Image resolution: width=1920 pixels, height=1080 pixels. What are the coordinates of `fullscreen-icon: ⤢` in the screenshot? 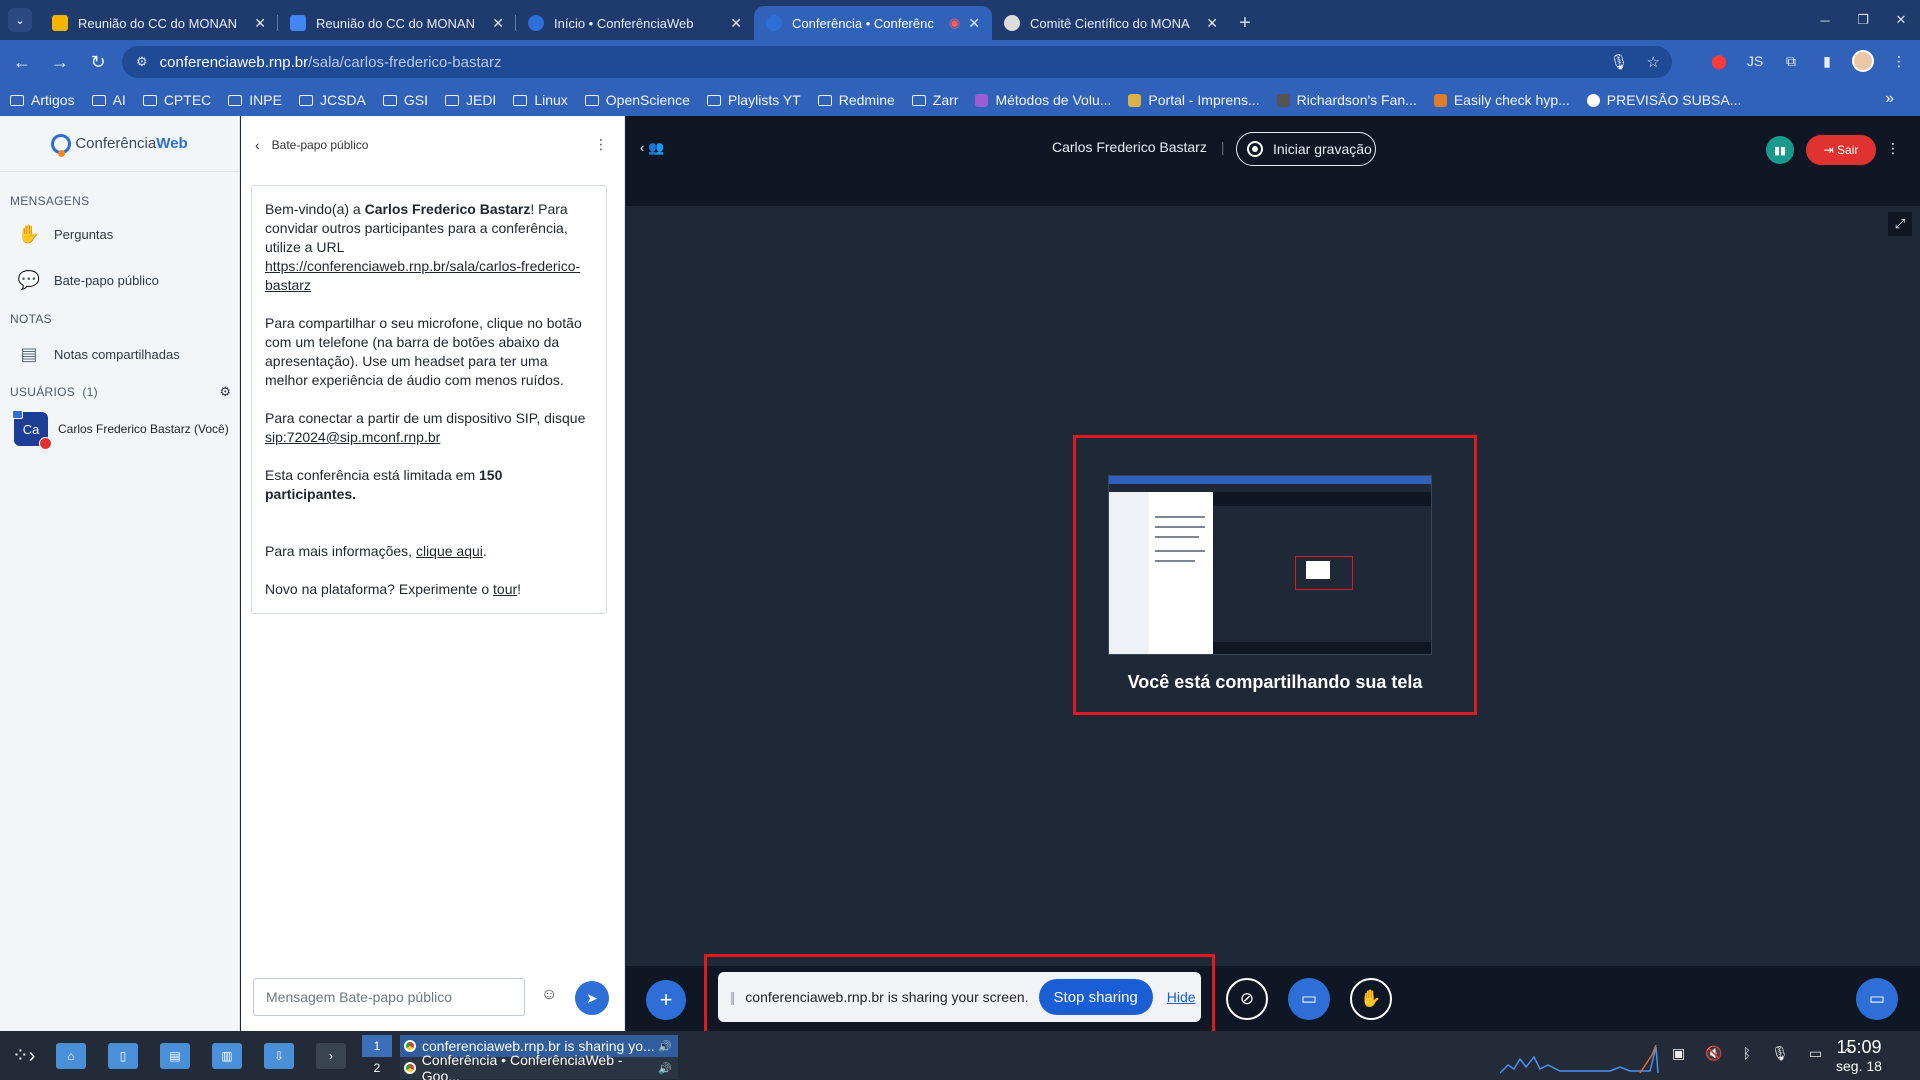 It's located at (1900, 224).